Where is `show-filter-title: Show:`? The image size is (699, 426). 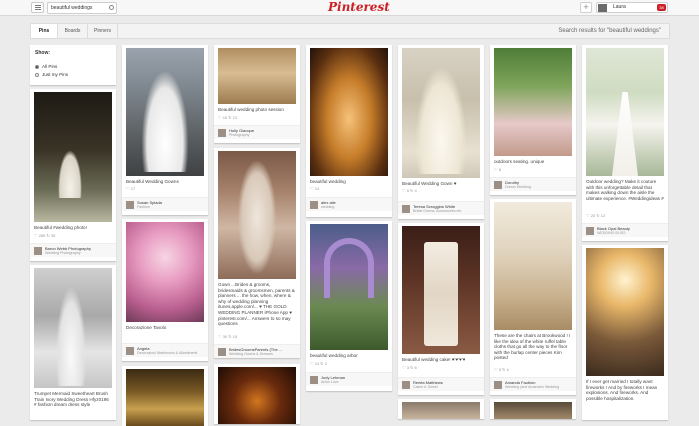 show-filter-title: Show: is located at coordinates (42, 53).